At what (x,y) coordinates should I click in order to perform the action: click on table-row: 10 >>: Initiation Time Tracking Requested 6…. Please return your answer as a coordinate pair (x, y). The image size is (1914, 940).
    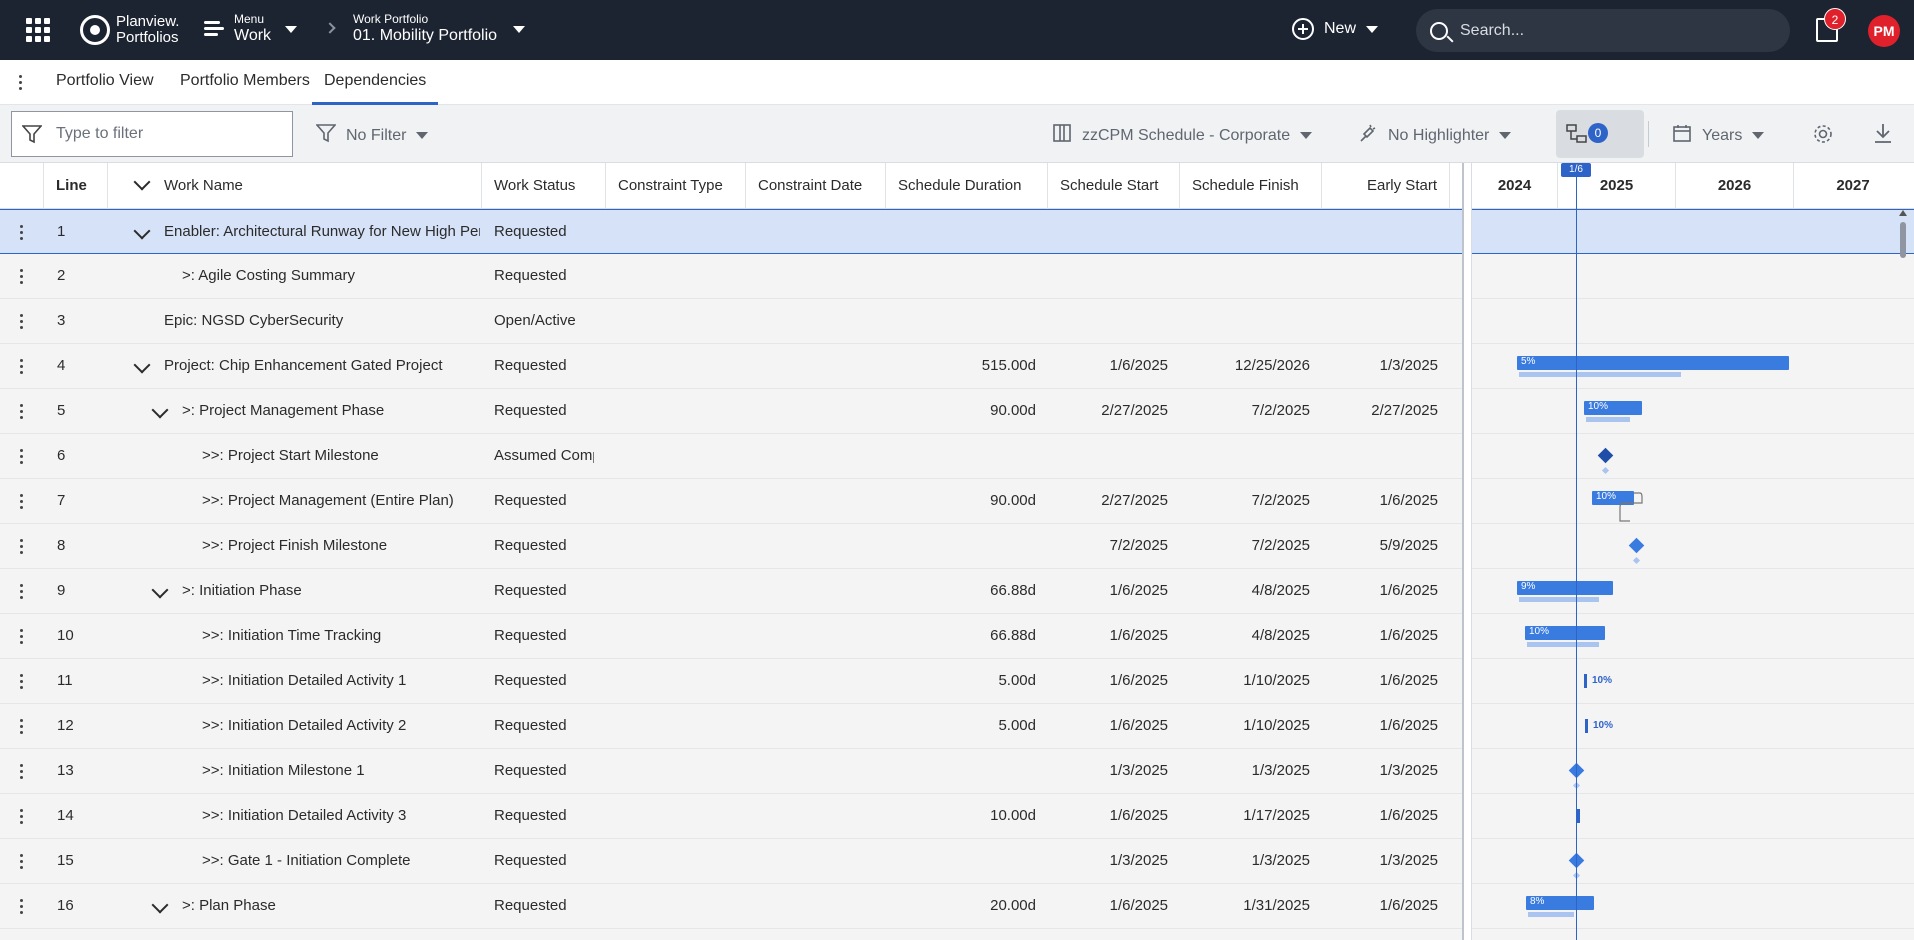
    Looking at the image, I should click on (731, 636).